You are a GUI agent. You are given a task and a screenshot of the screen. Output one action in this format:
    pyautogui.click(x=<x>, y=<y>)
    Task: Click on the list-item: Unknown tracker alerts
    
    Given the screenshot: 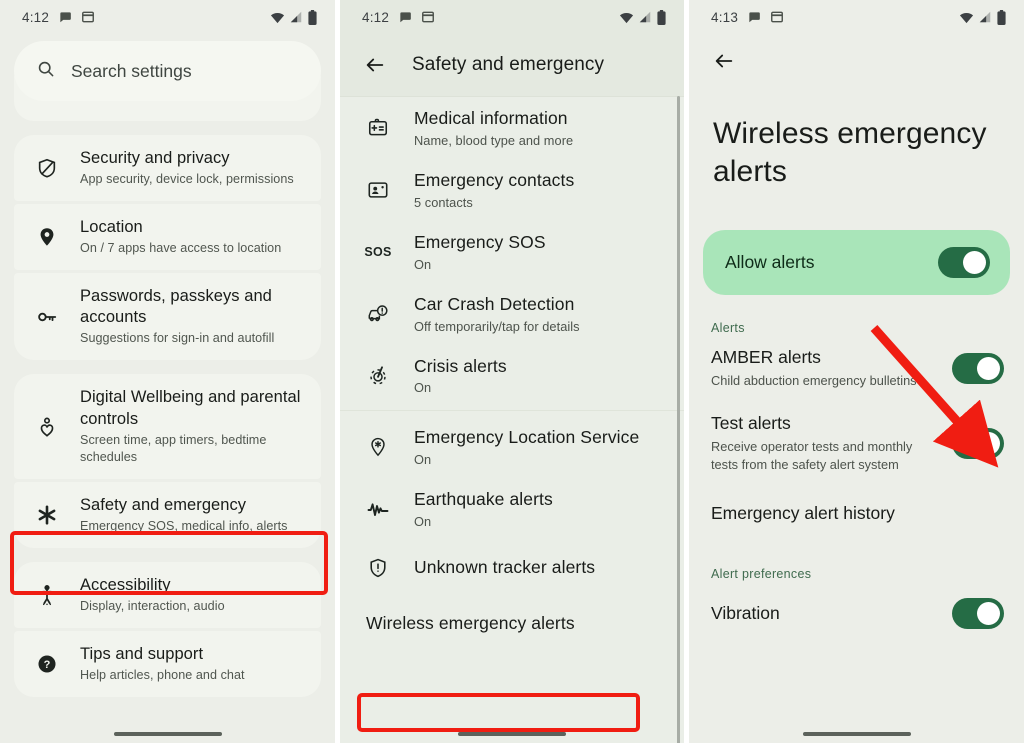 What is the action you would take?
    pyautogui.click(x=512, y=568)
    